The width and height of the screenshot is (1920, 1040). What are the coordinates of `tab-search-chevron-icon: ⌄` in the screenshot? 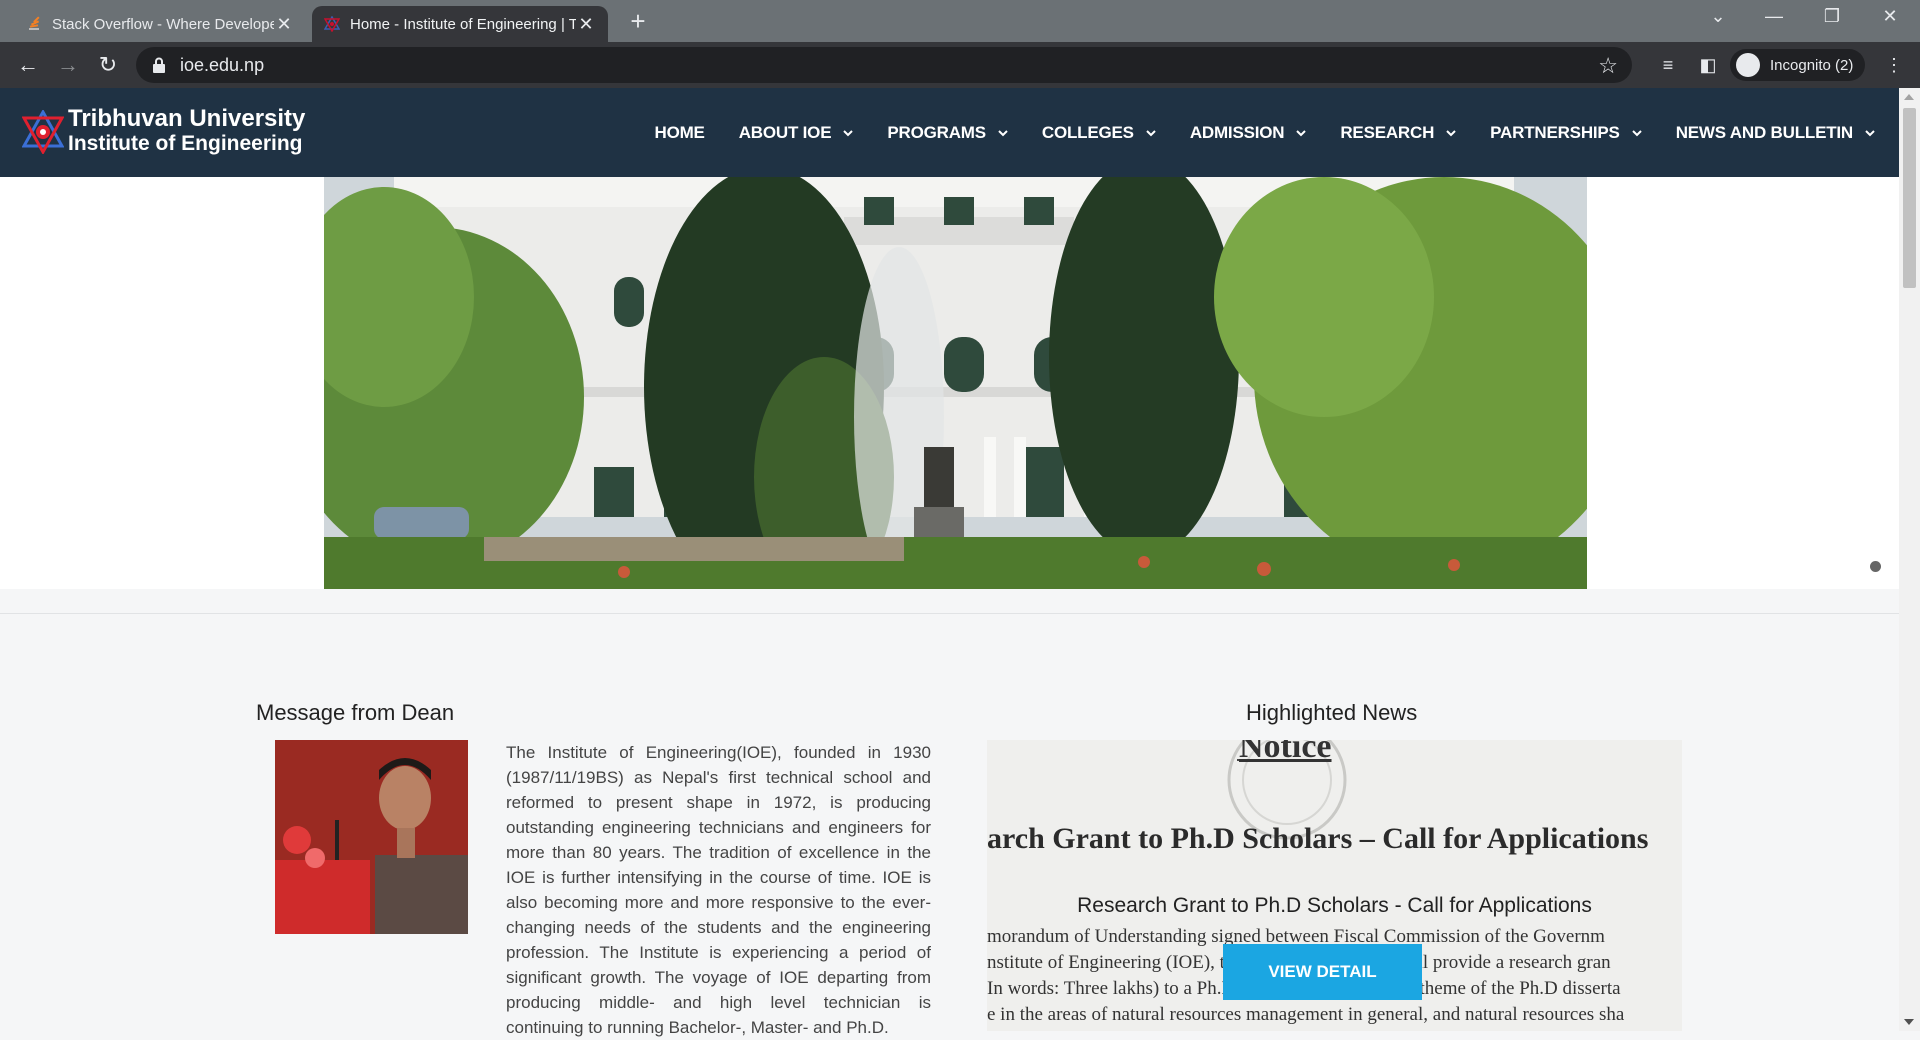 It's located at (1718, 20).